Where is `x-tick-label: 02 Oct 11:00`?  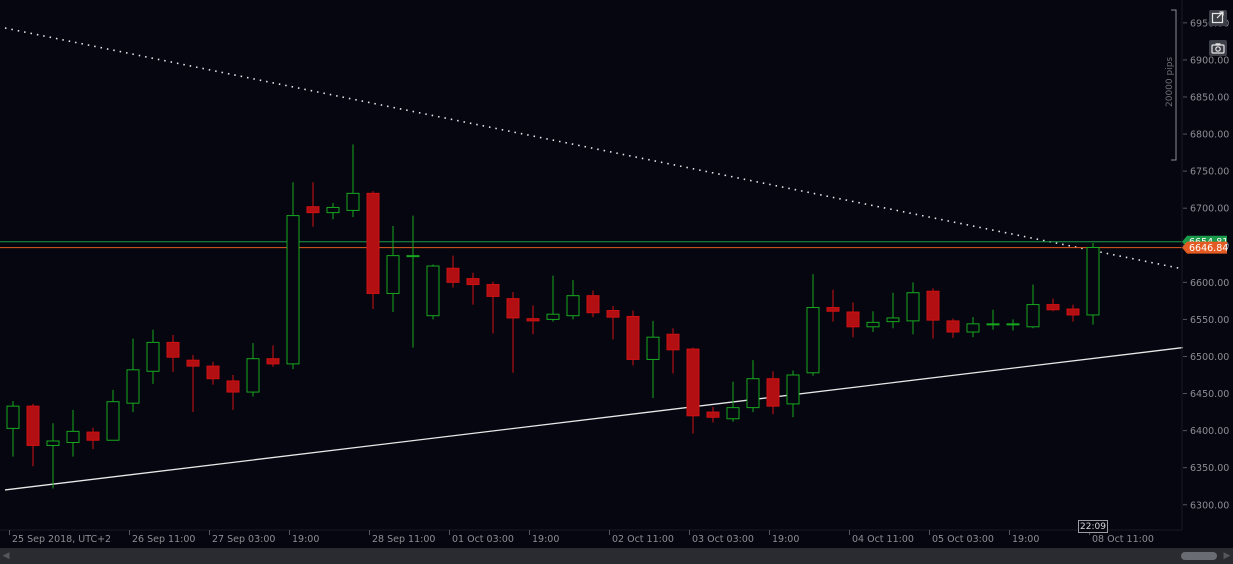
x-tick-label: 02 Oct 11:00 is located at coordinates (643, 539).